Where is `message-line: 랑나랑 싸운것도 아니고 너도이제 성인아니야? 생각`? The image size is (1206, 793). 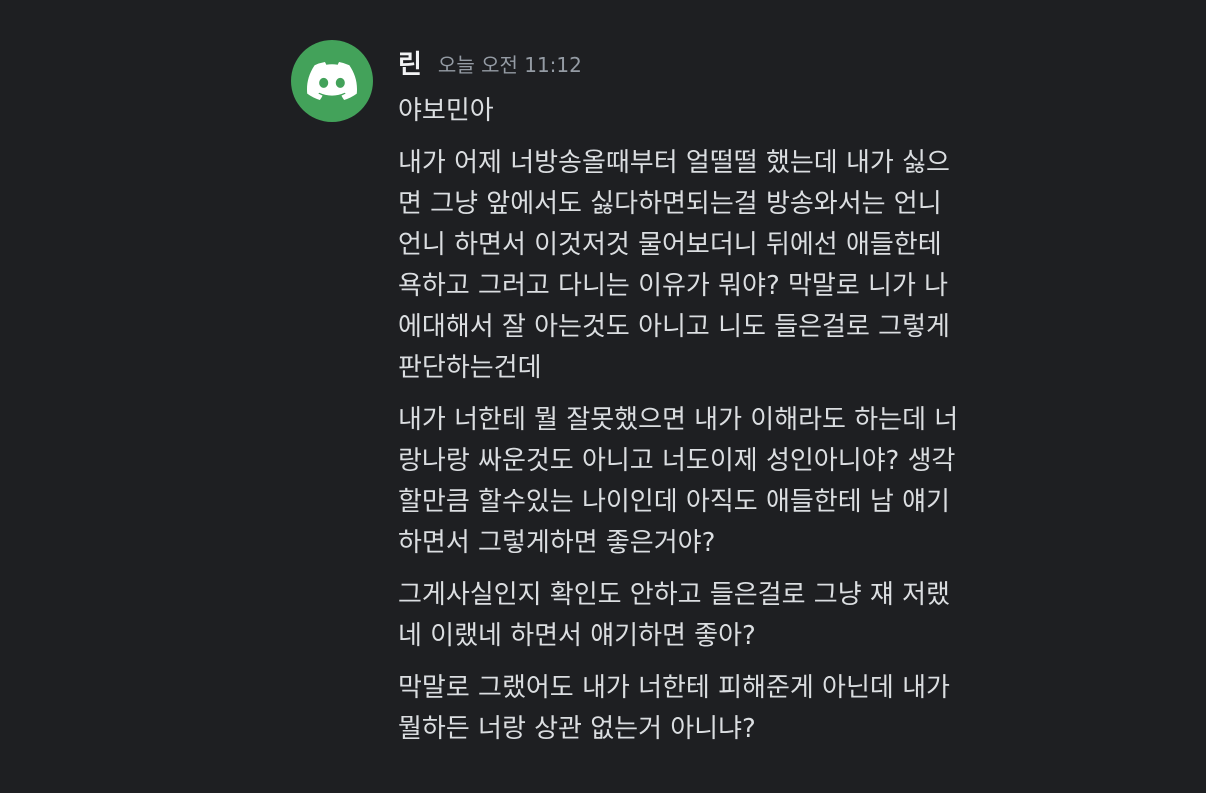 message-line: 랑나랑 싸운것도 아니고 너도이제 성인아니야? 생각 is located at coordinates (677, 461).